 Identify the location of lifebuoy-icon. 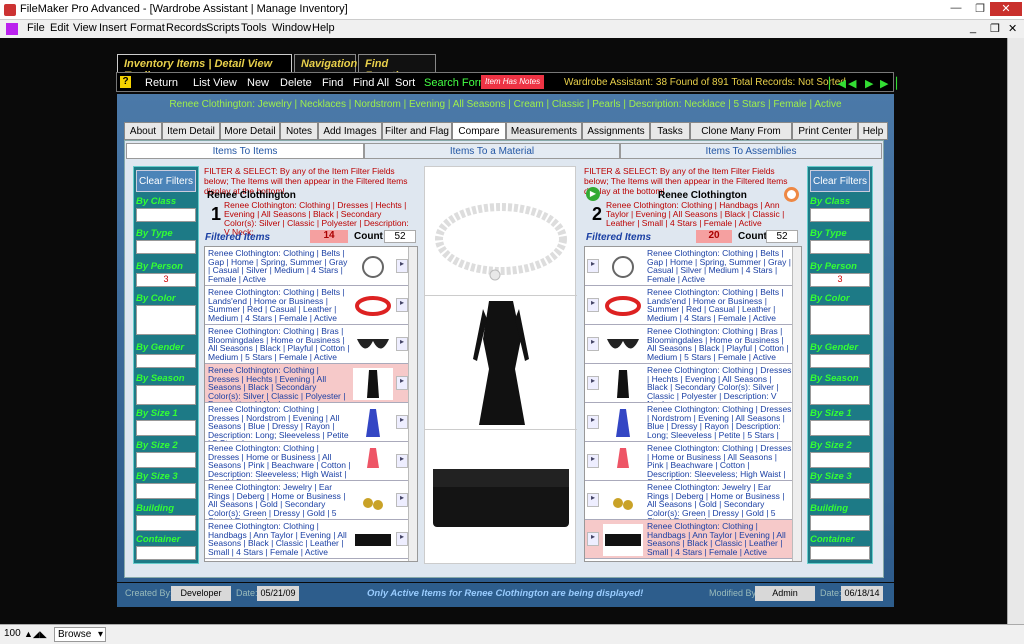
(791, 194).